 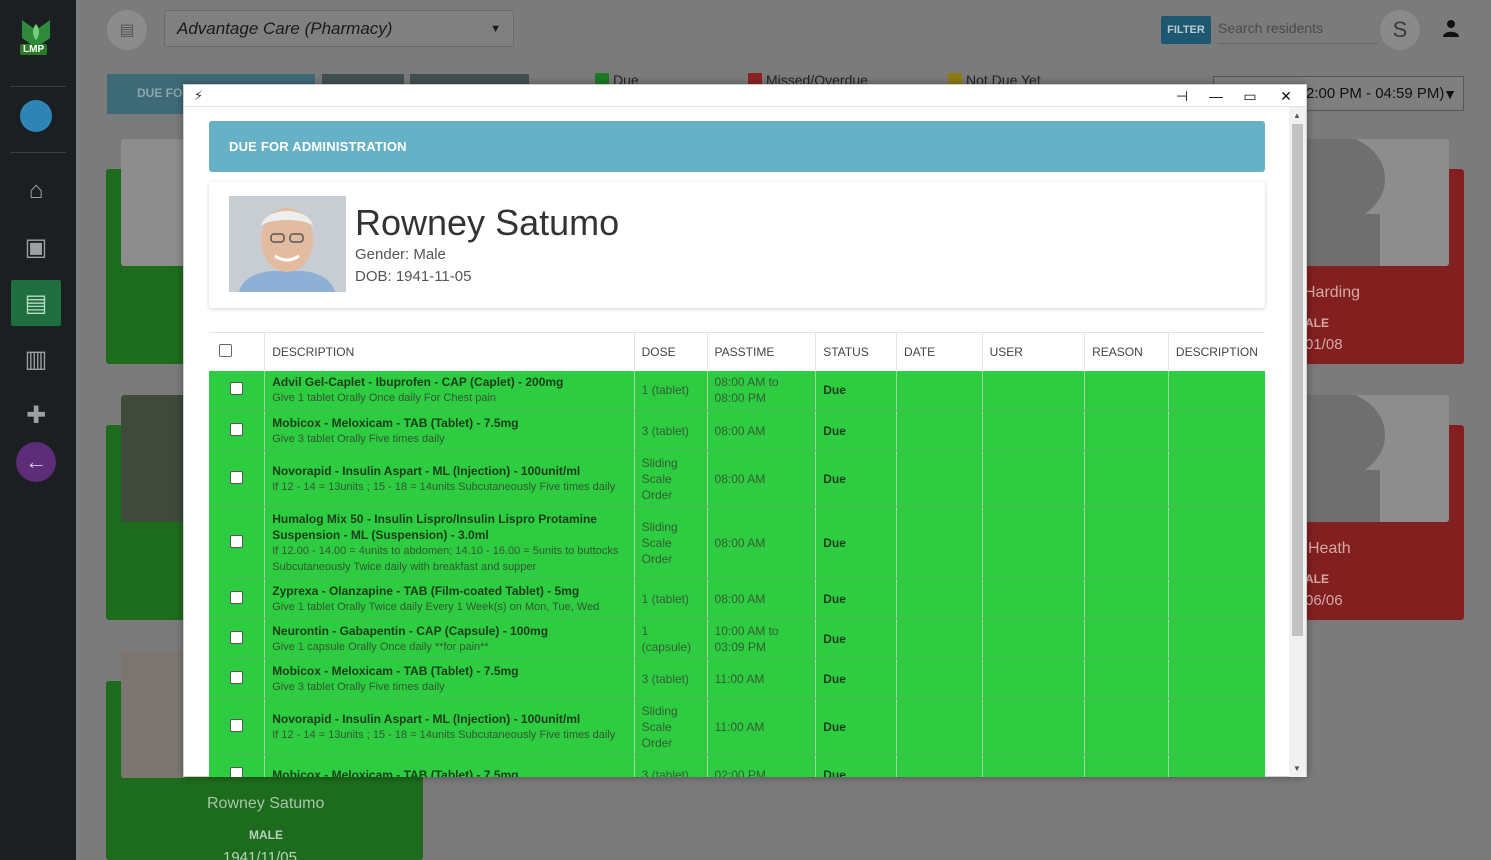 I want to click on column-header: DOSE, so click(x=670, y=351).